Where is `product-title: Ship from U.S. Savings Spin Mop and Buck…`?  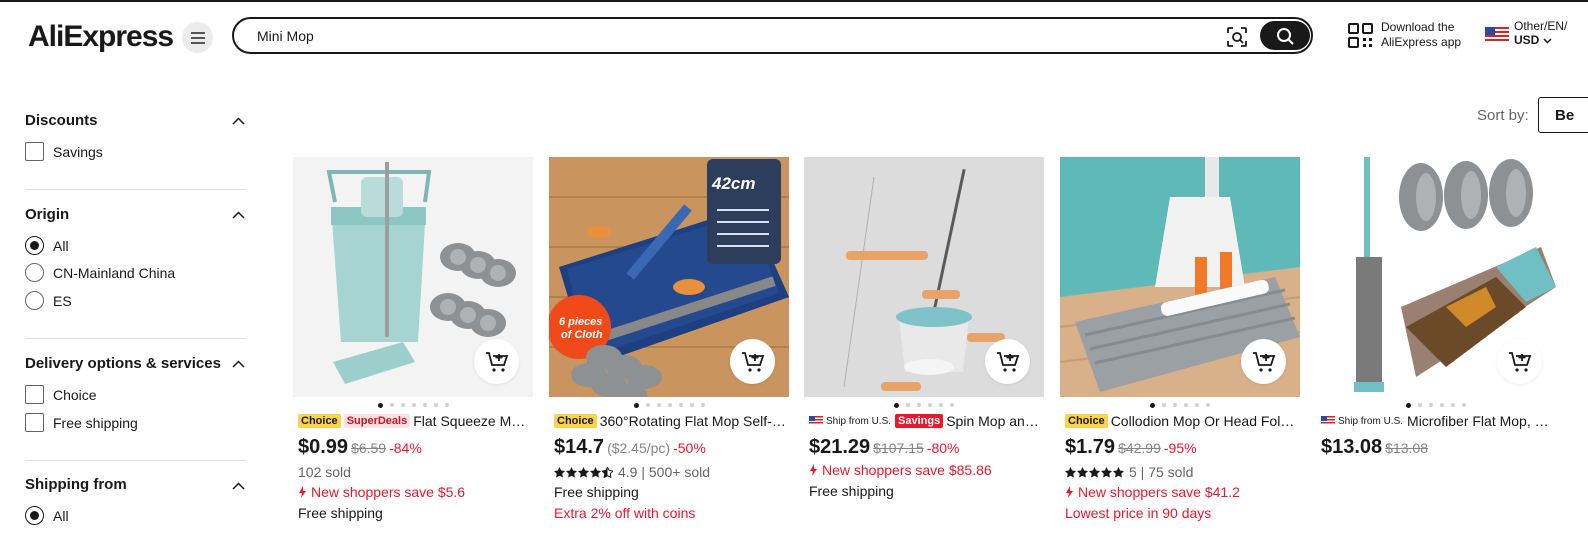
product-title: Ship from U.S. Savings Spin Mop and Buck… is located at coordinates (925, 421).